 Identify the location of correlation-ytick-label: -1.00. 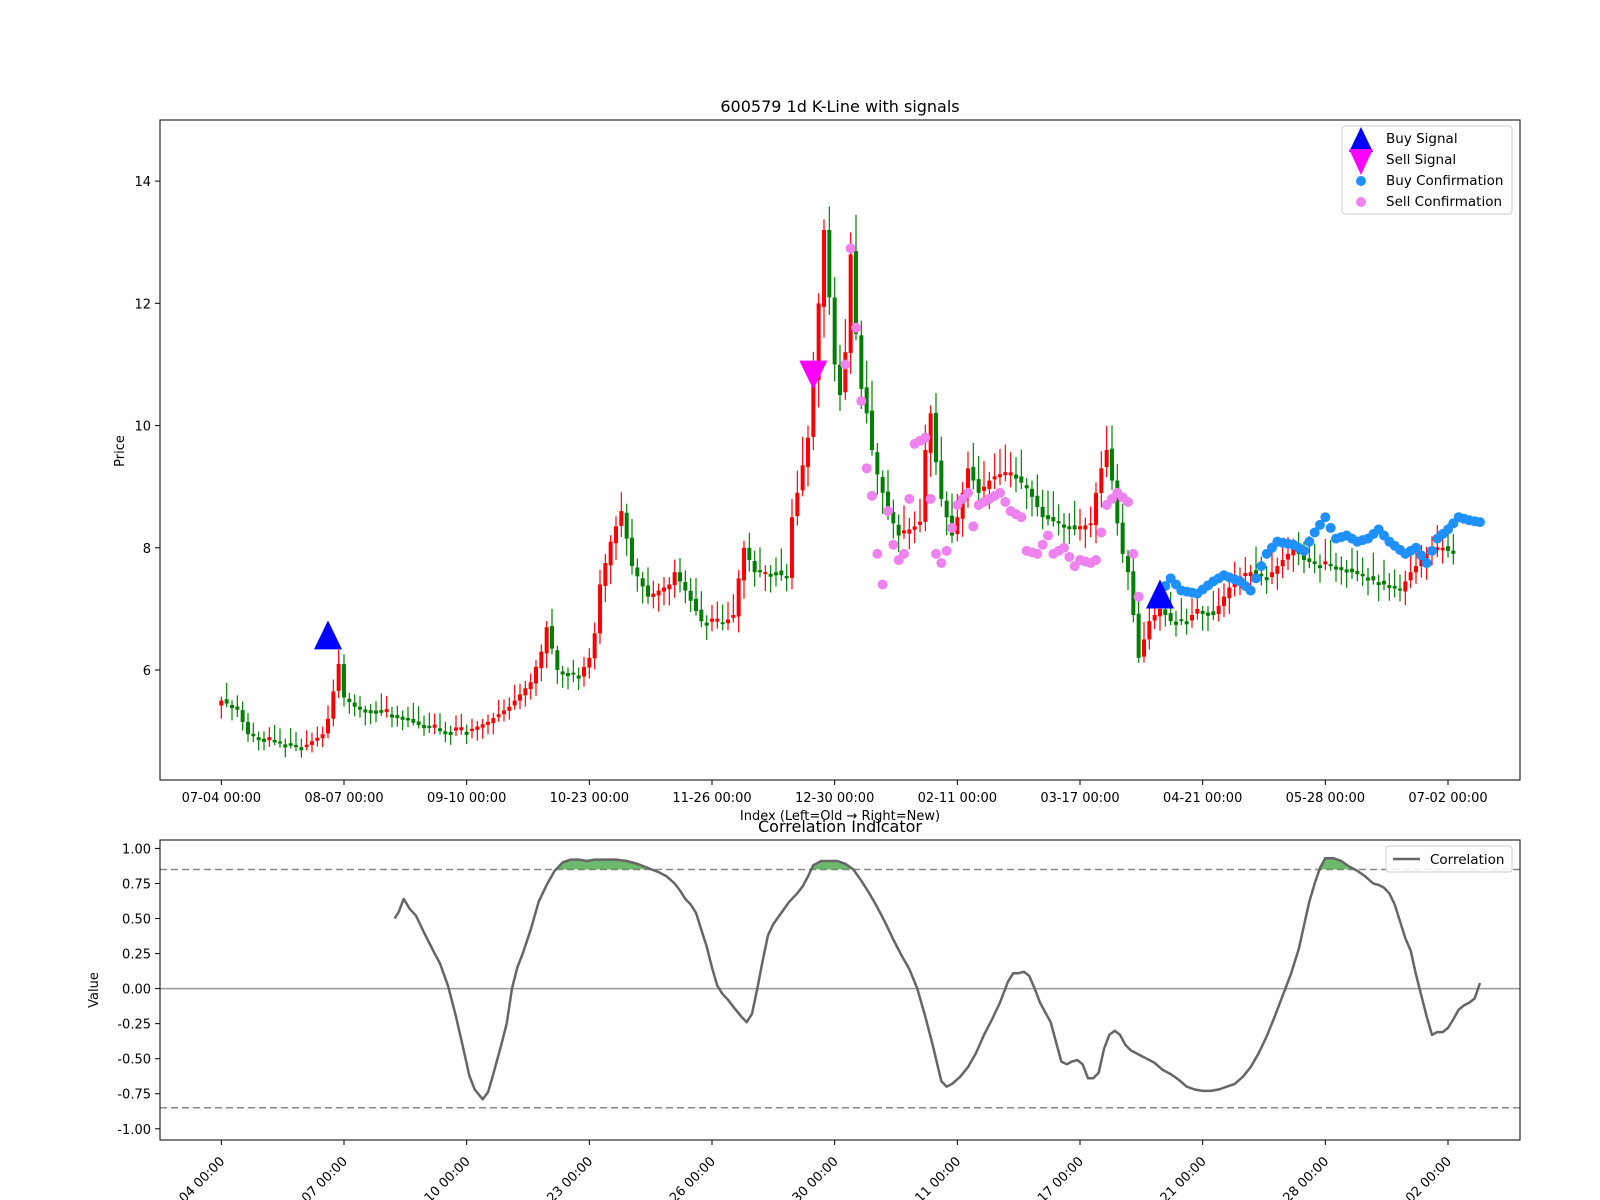
(134, 1130).